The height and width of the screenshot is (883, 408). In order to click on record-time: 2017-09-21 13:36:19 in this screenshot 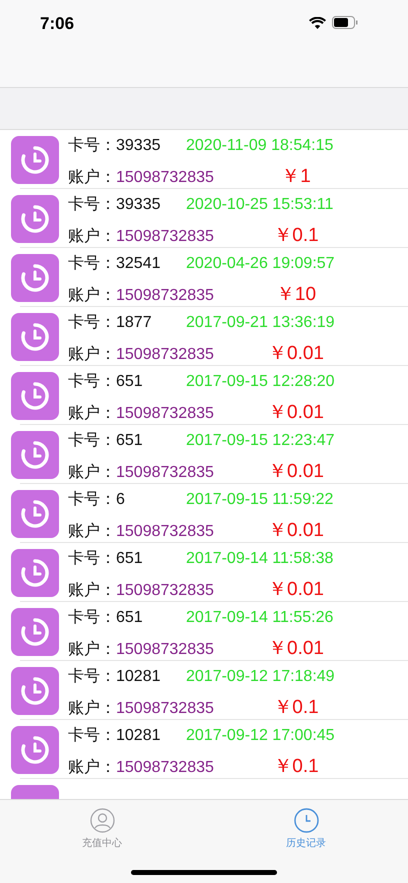, I will do `click(260, 323)`.